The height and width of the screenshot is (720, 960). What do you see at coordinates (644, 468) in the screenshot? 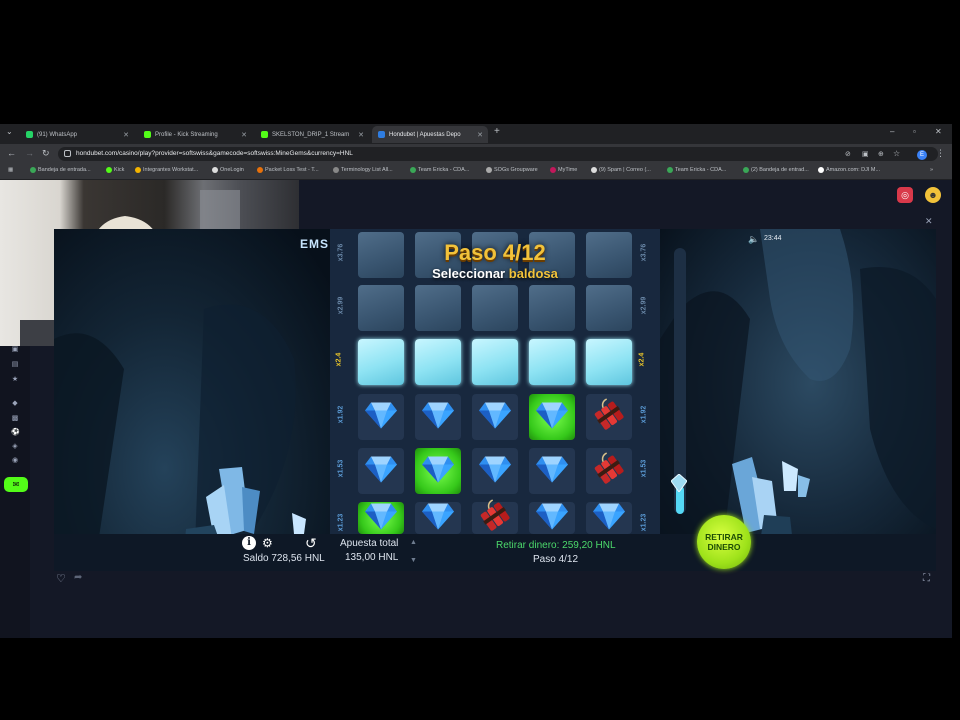
I see `row-multiplier-right: x1.53` at bounding box center [644, 468].